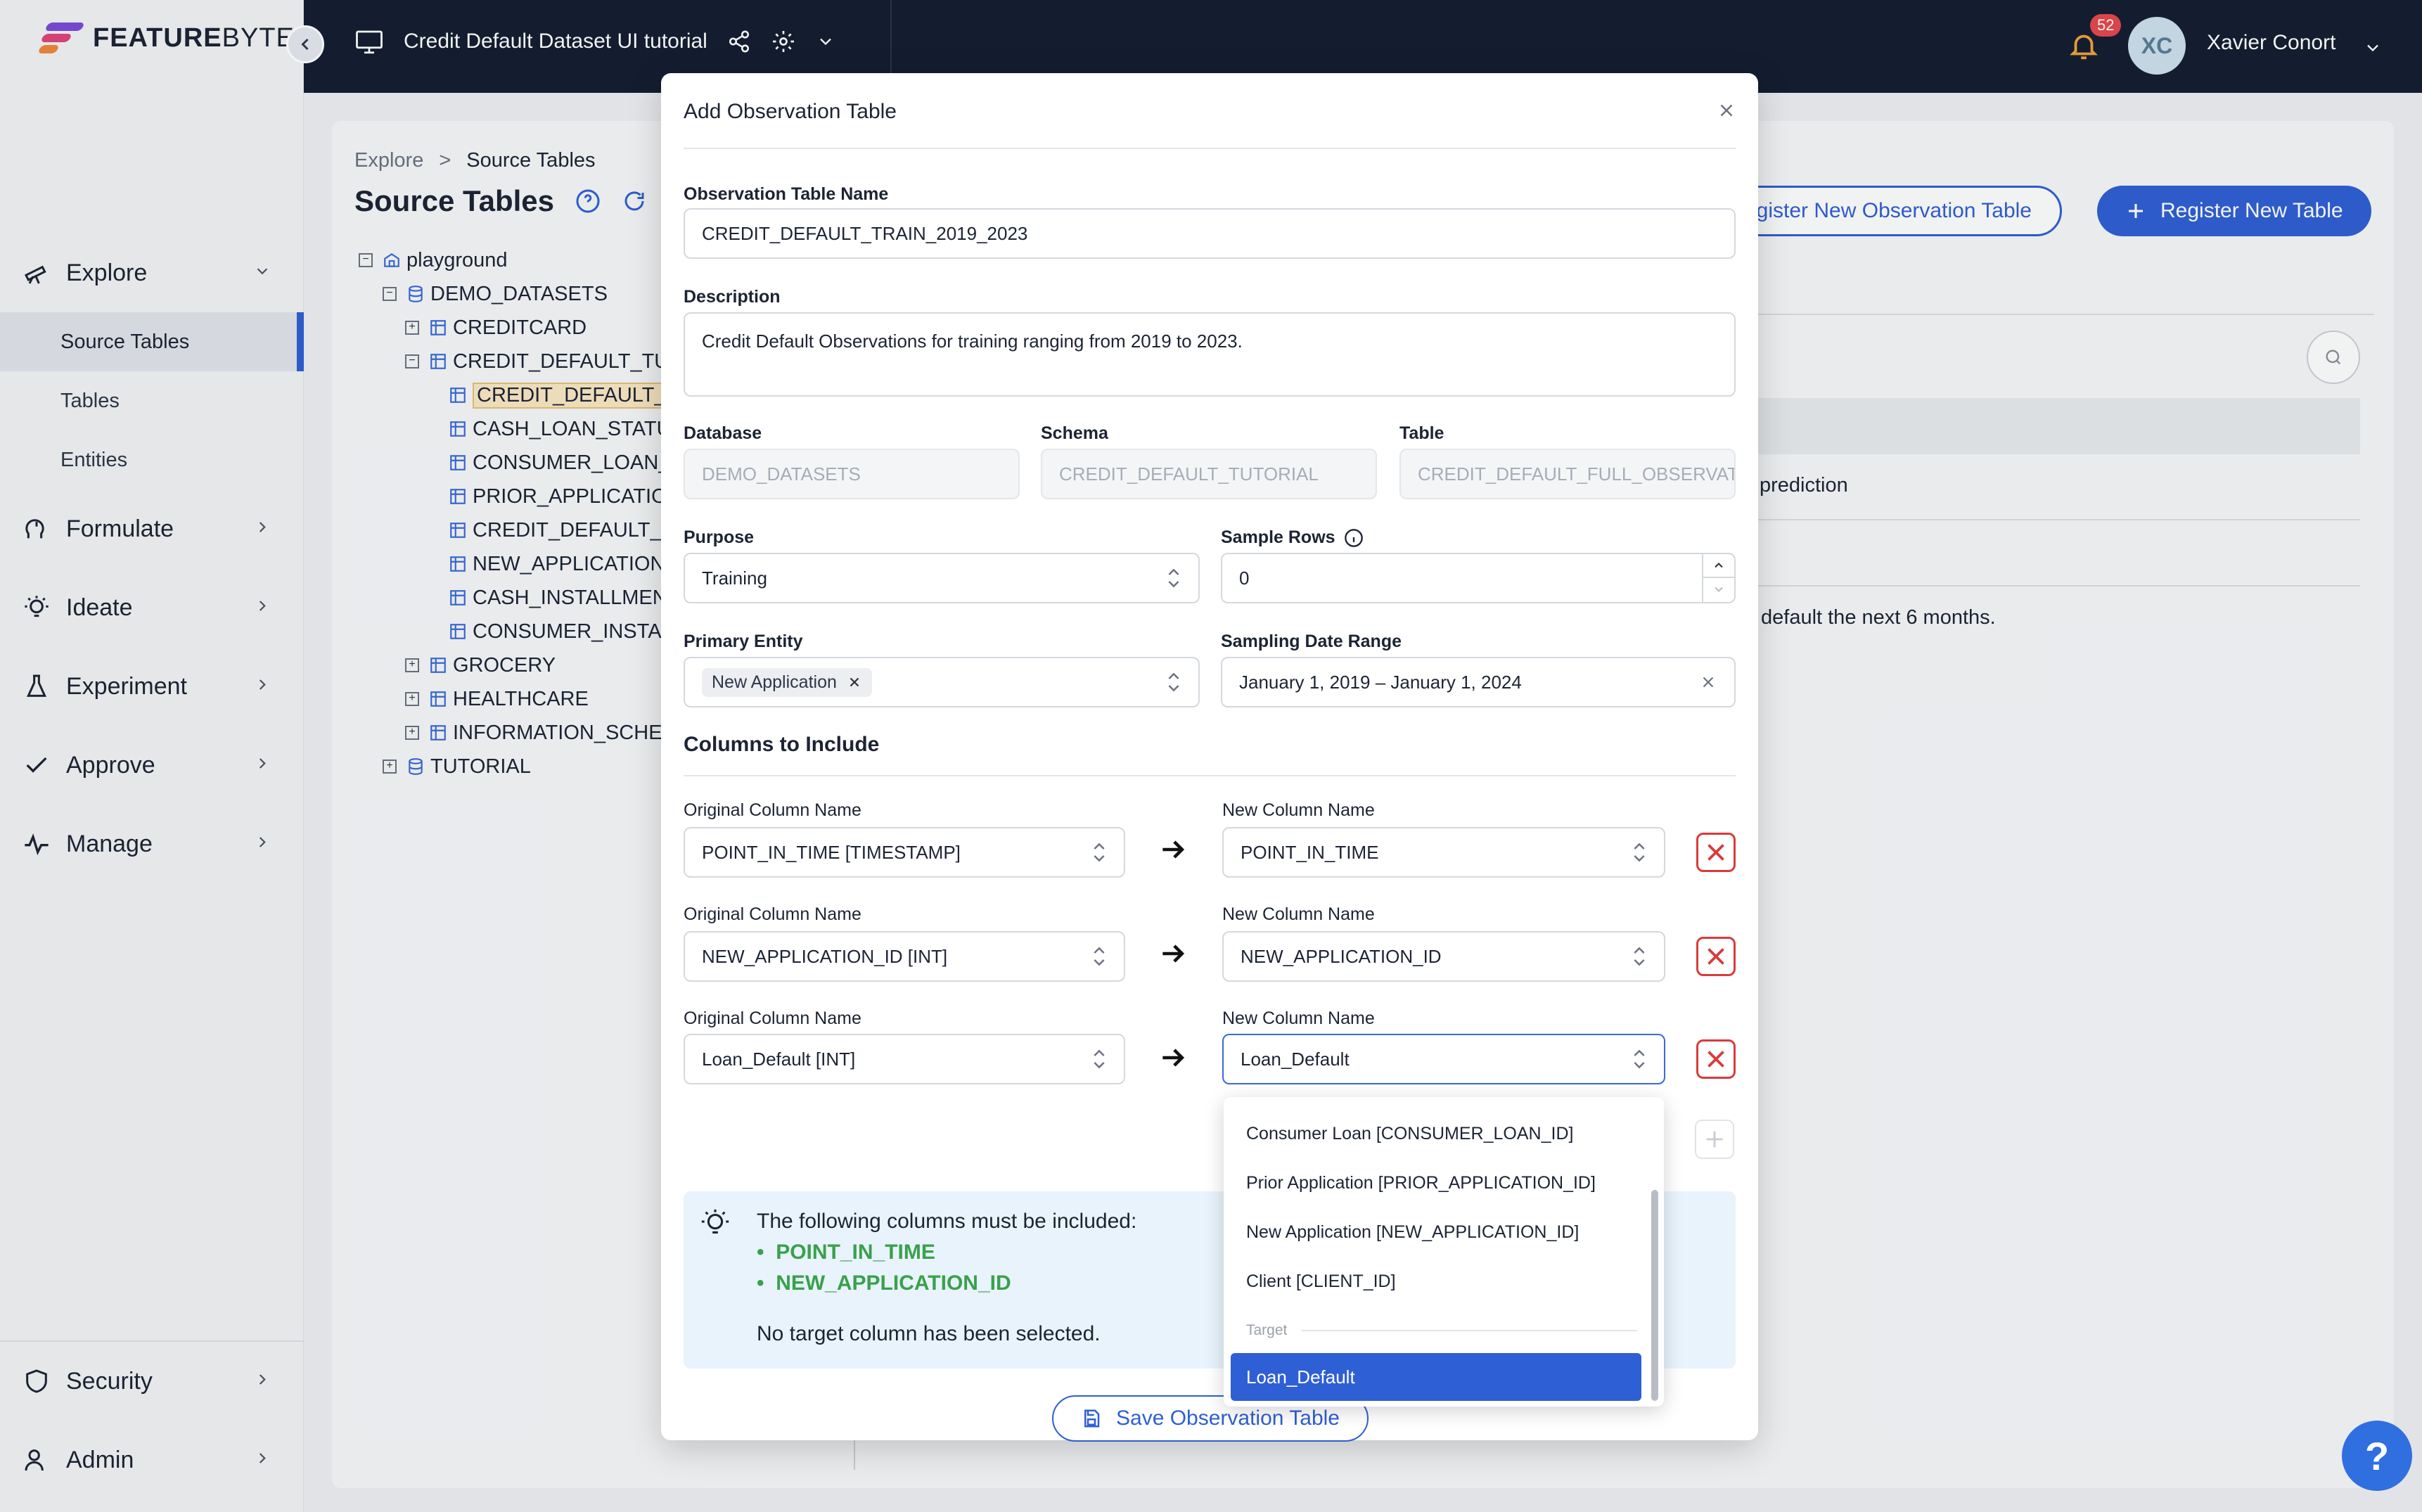 This screenshot has height=1512, width=2422. I want to click on required-item: • NEW_APPLICATION_ID, so click(884, 1283).